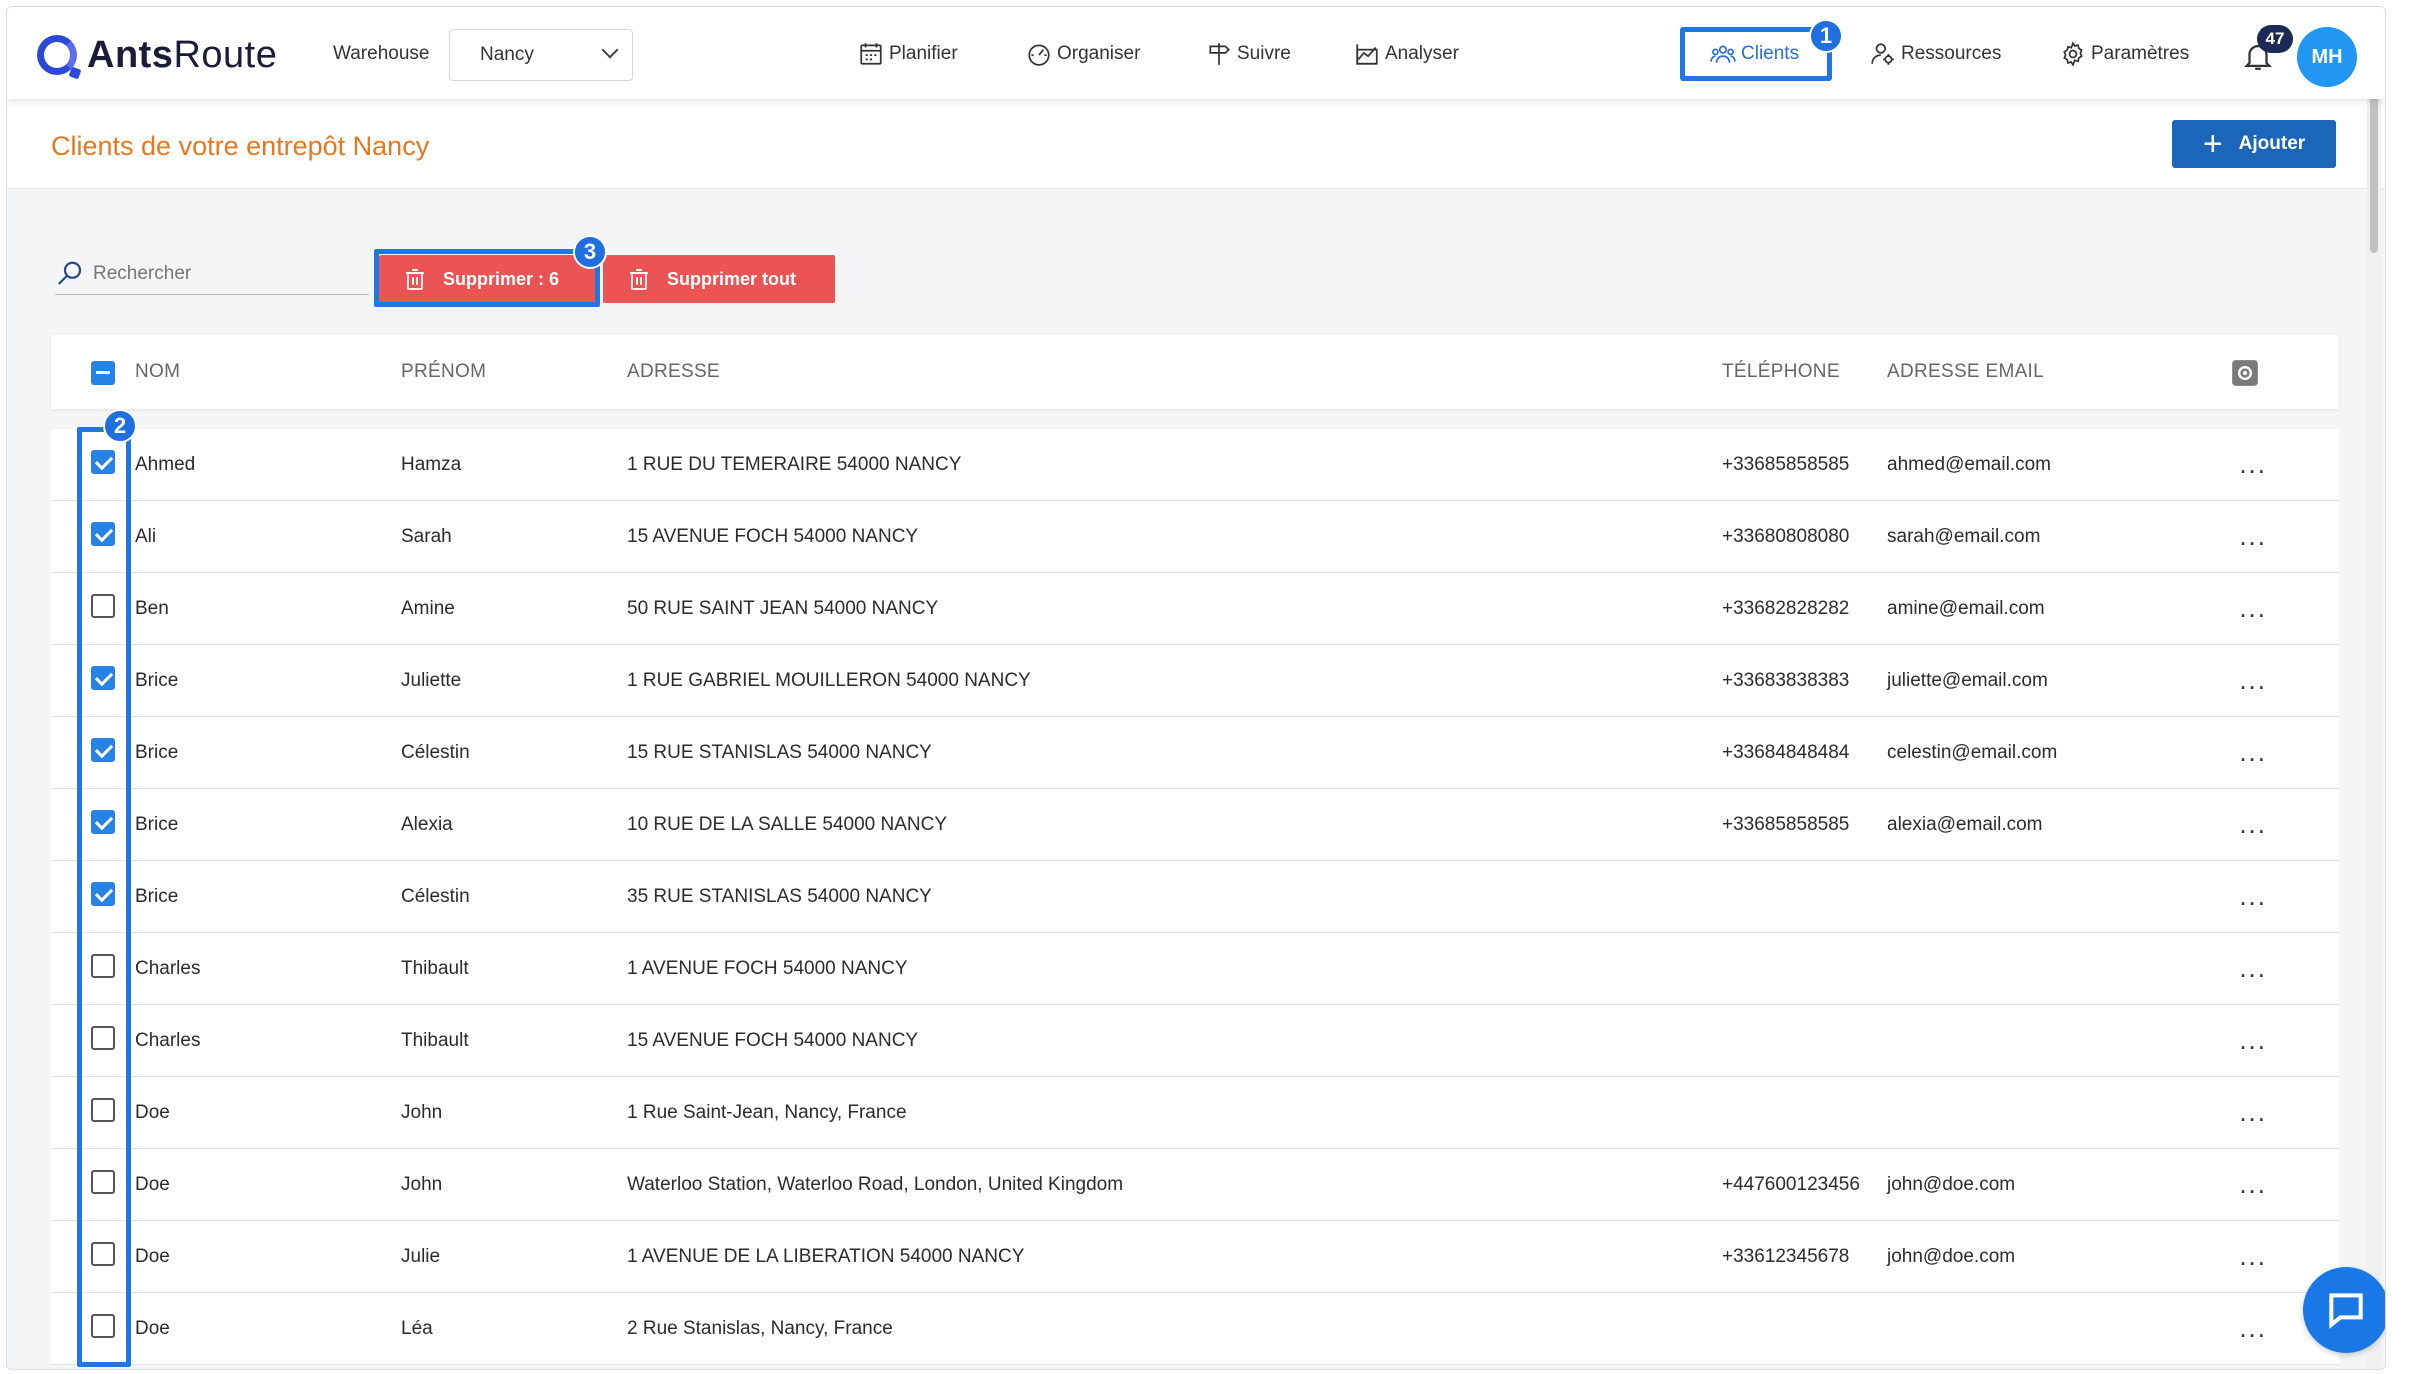 Image resolution: width=2409 pixels, height=1374 pixels. Describe the element at coordinates (130, 54) in the screenshot. I see `logo-text-bold: Ants` at that location.